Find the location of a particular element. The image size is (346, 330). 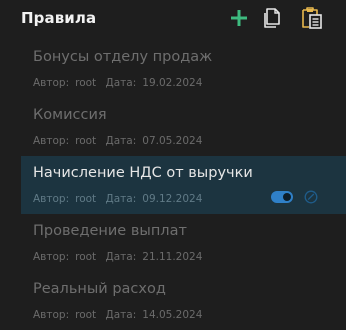

rule-meta: Автор: root Дата: 19.02.2024 is located at coordinates (120, 83).